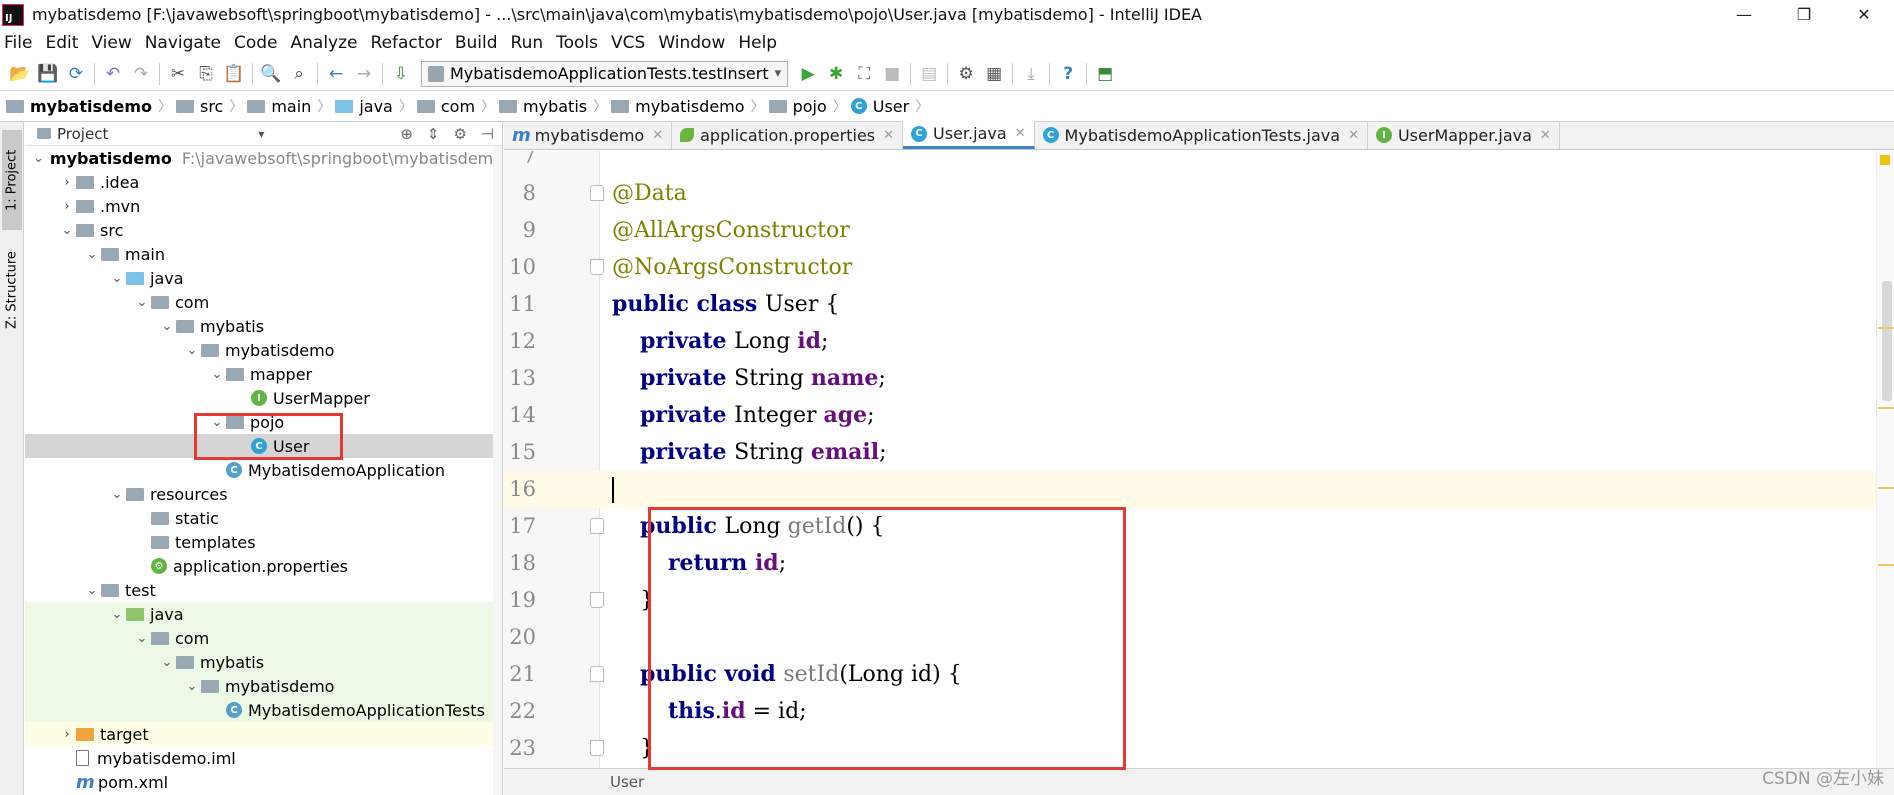 The width and height of the screenshot is (1894, 795). I want to click on breadcrumb-user: C User 〉, so click(889, 106).